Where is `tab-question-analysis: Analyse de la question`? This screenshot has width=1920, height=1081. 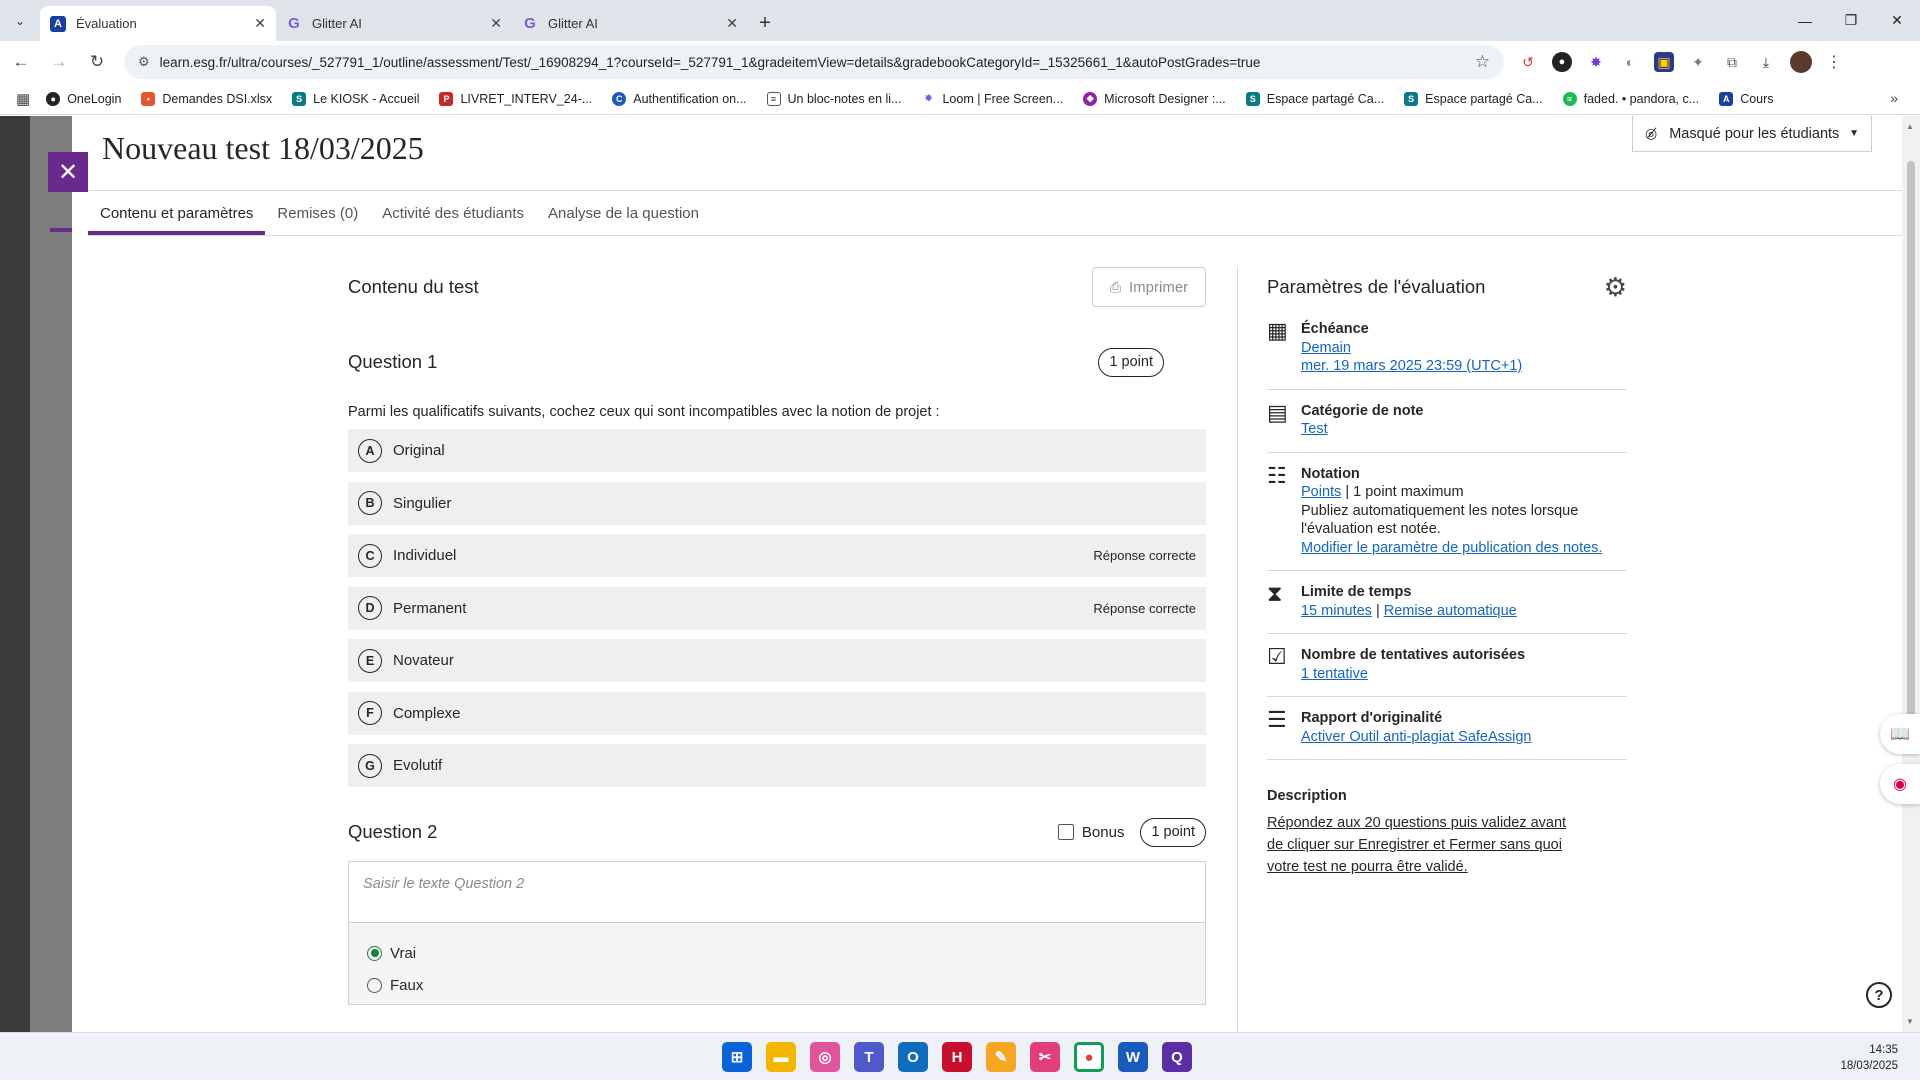 tab-question-analysis: Analyse de la question is located at coordinates (623, 213).